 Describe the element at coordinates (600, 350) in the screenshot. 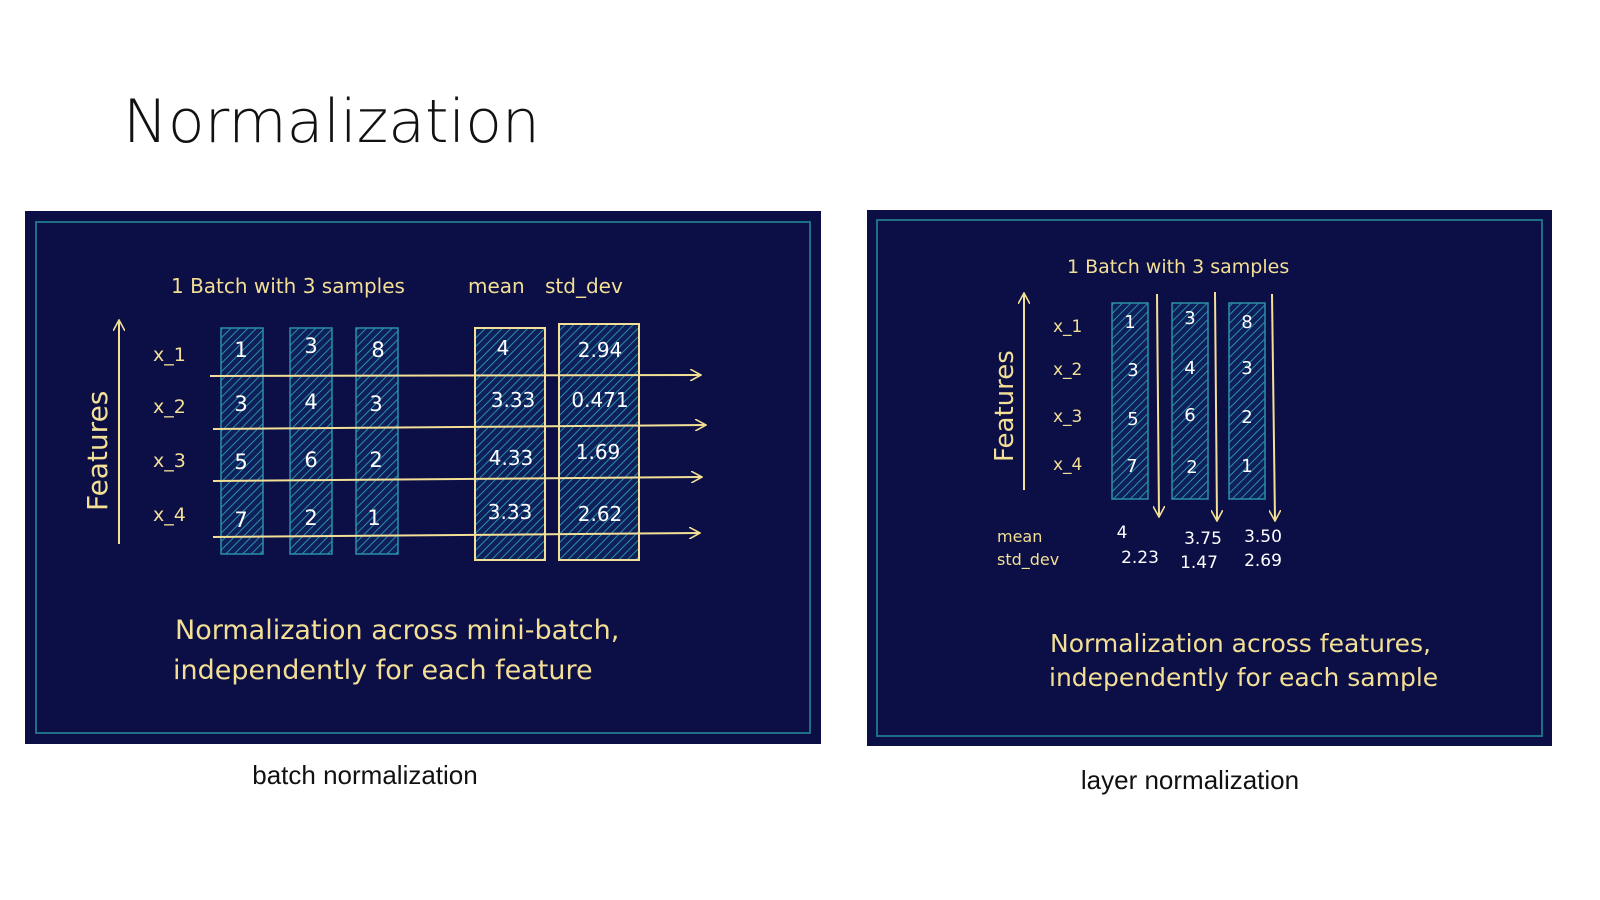

I see `batch-std-value: 2.94` at that location.